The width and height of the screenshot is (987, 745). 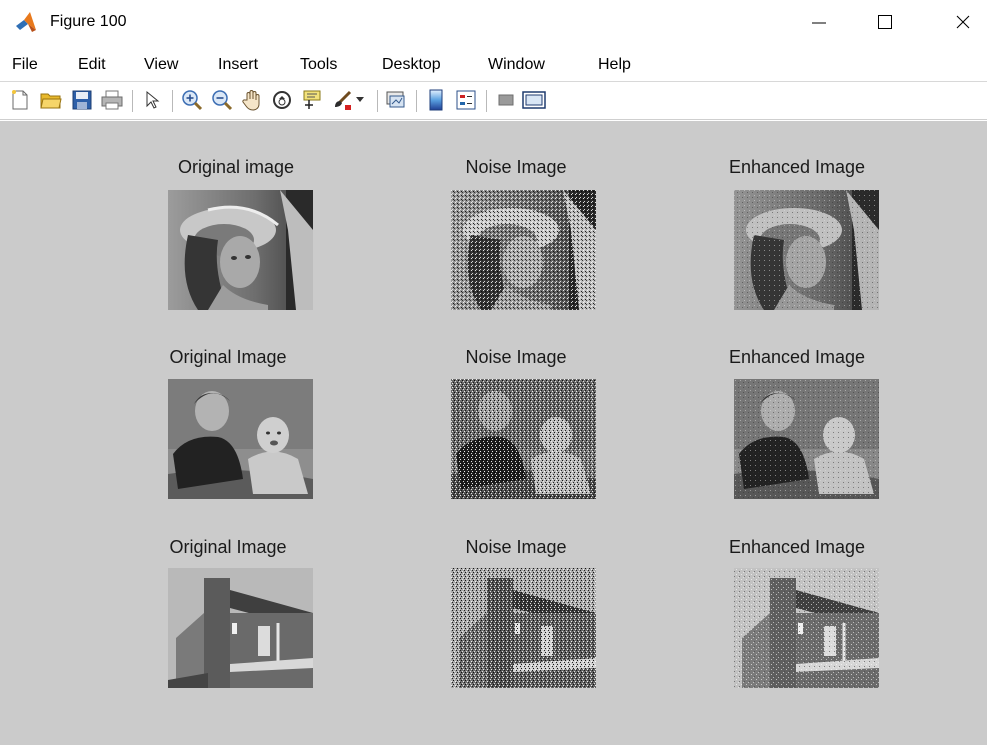 I want to click on original-image-portrait, so click(x=240, y=250).